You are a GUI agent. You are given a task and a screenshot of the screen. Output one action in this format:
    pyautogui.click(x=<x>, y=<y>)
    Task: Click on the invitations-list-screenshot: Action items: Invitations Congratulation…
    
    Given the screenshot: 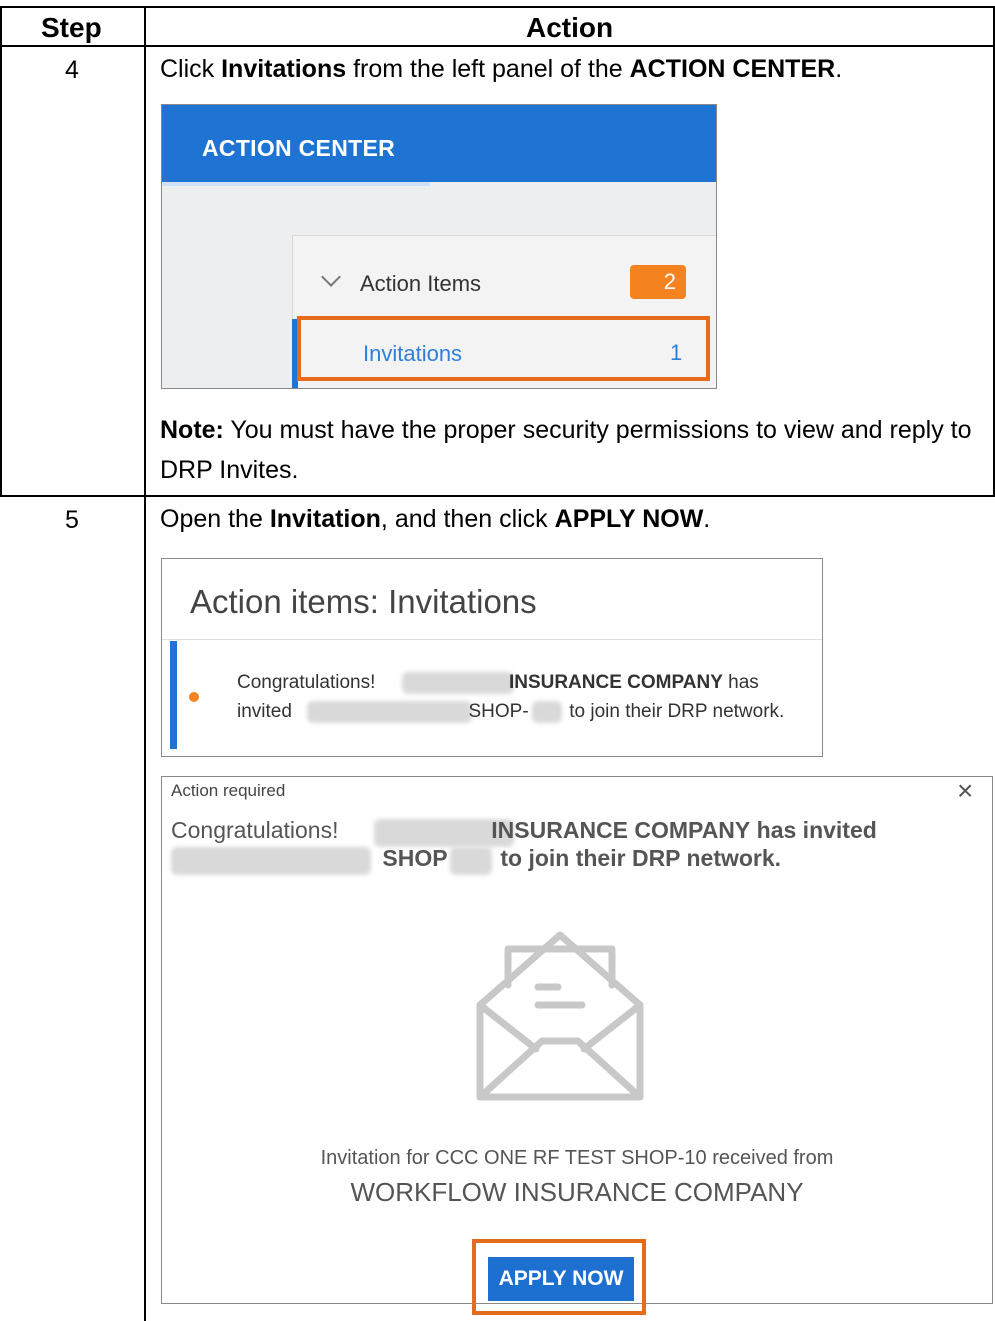 What is the action you would take?
    pyautogui.click(x=492, y=657)
    